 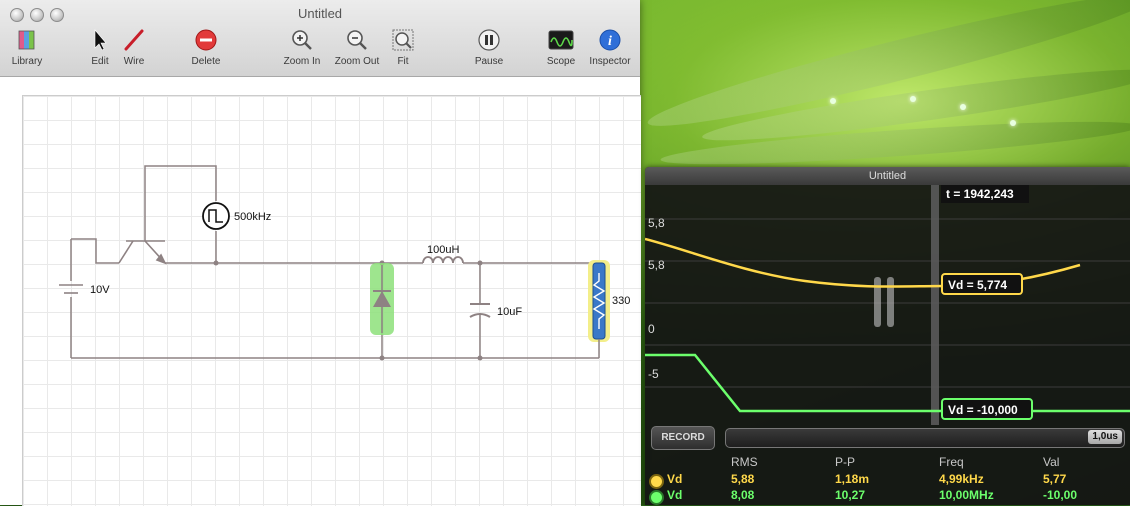 I want to click on column-header-val: Val, so click(x=1051, y=462).